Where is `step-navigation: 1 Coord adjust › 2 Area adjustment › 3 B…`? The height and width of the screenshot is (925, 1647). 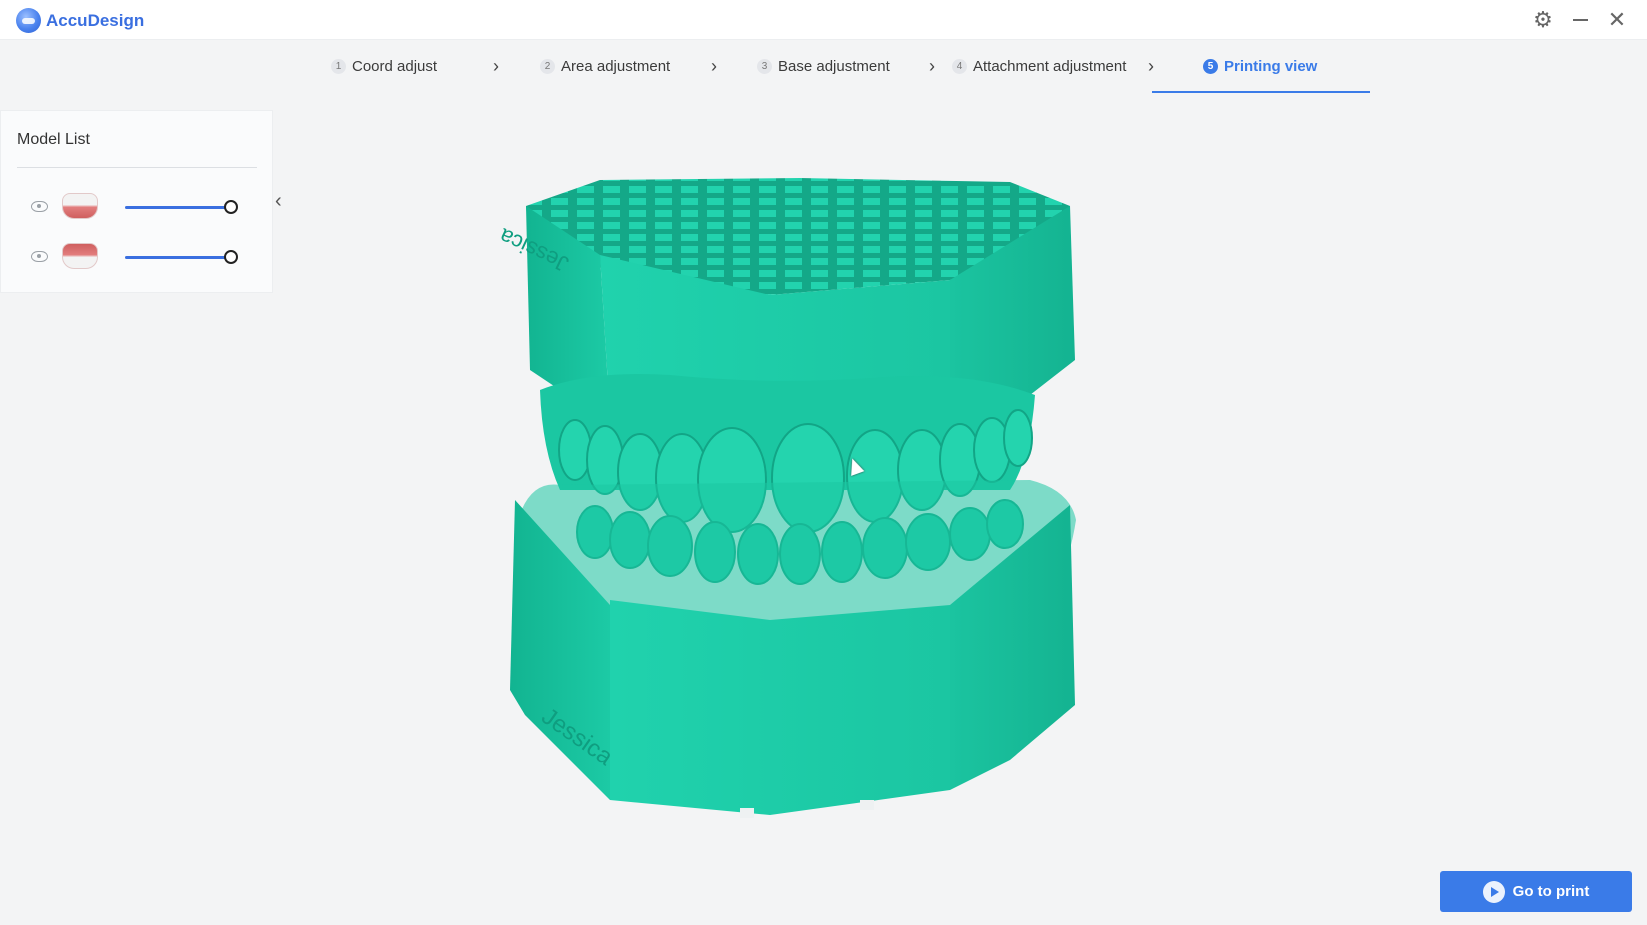
step-navigation: 1 Coord adjust › 2 Area adjustment › 3 B… is located at coordinates (823, 67).